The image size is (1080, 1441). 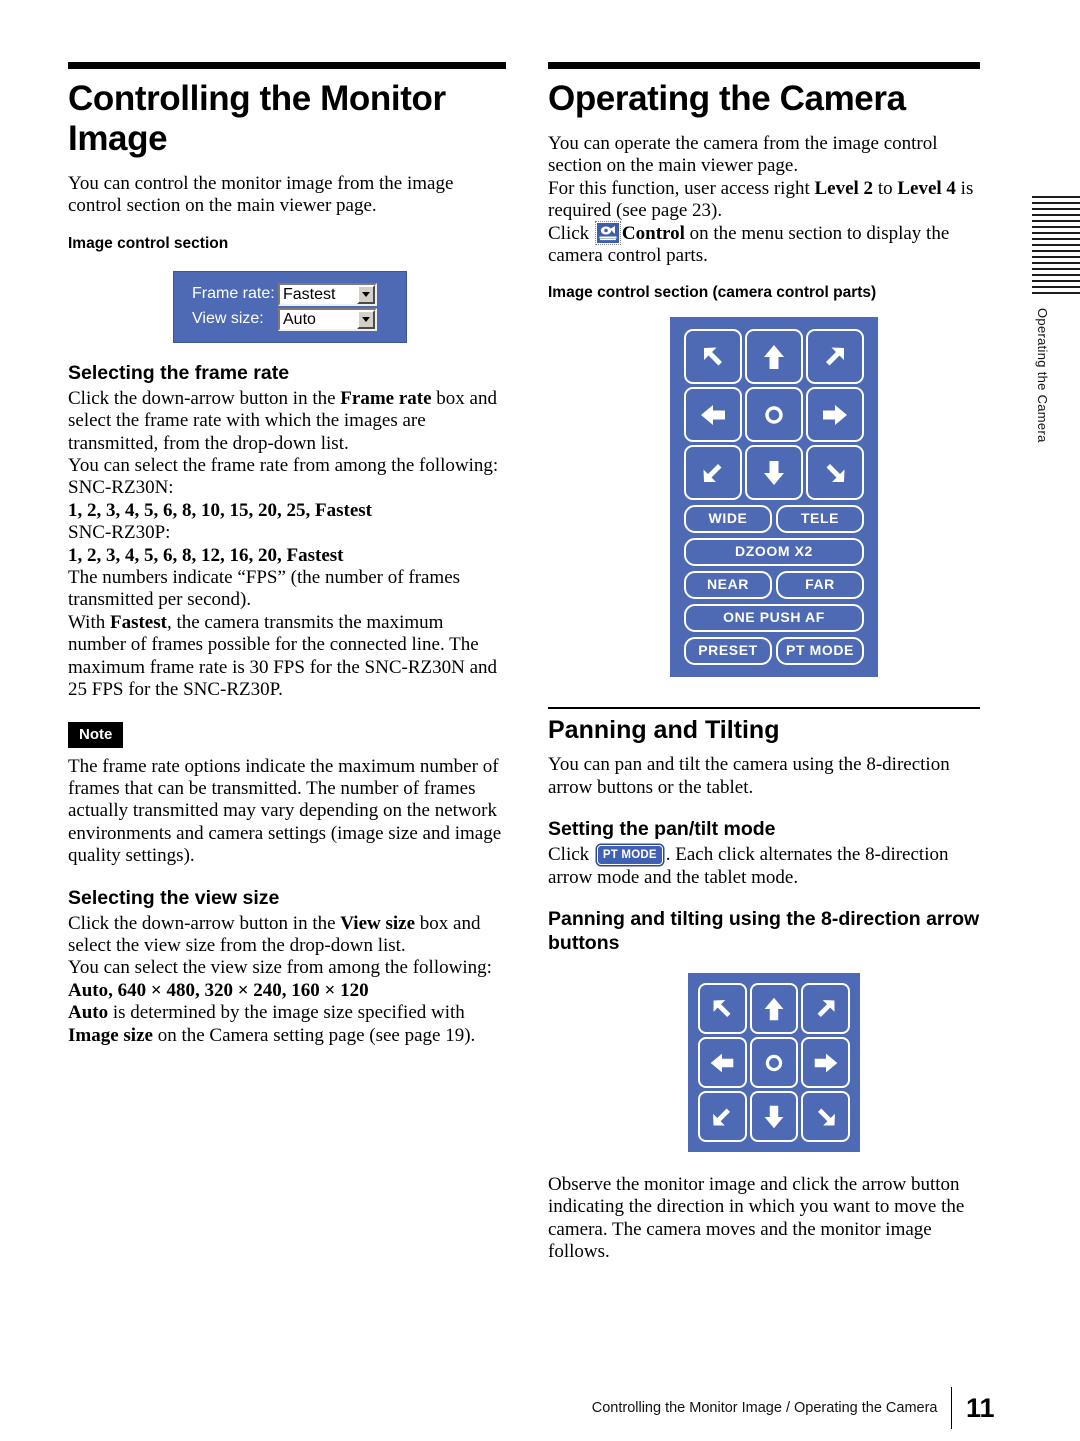 What do you see at coordinates (287, 65) in the screenshot?
I see `chapter-rule-left` at bounding box center [287, 65].